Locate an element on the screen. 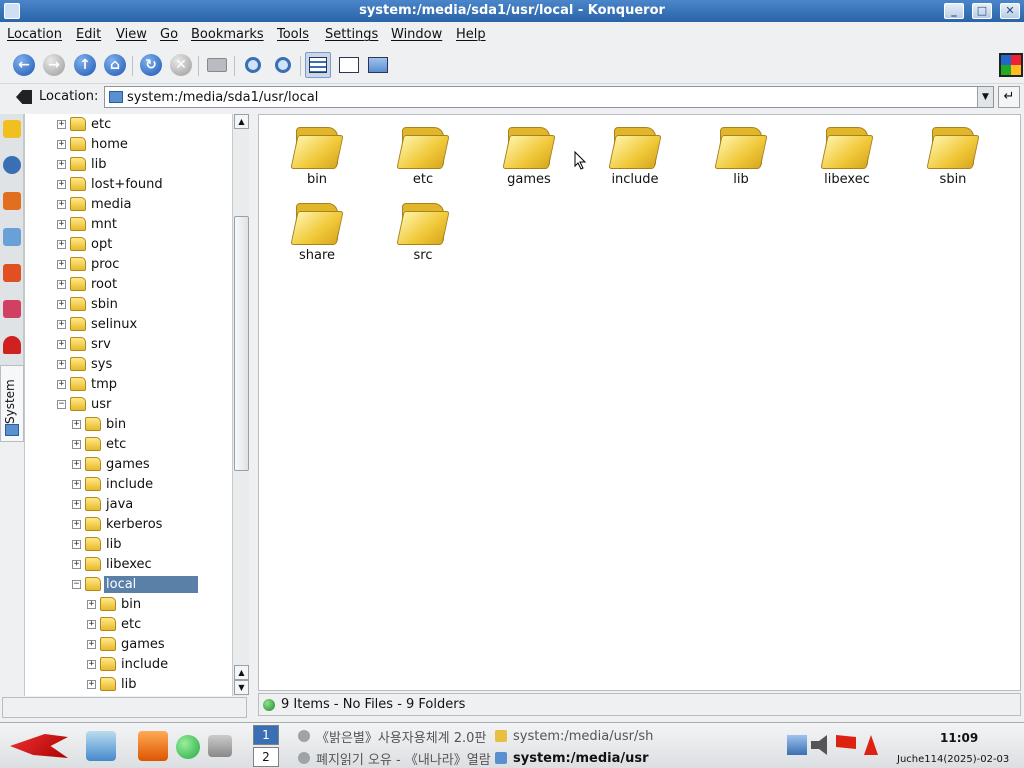  menu-settings: Settings is located at coordinates (351, 34).